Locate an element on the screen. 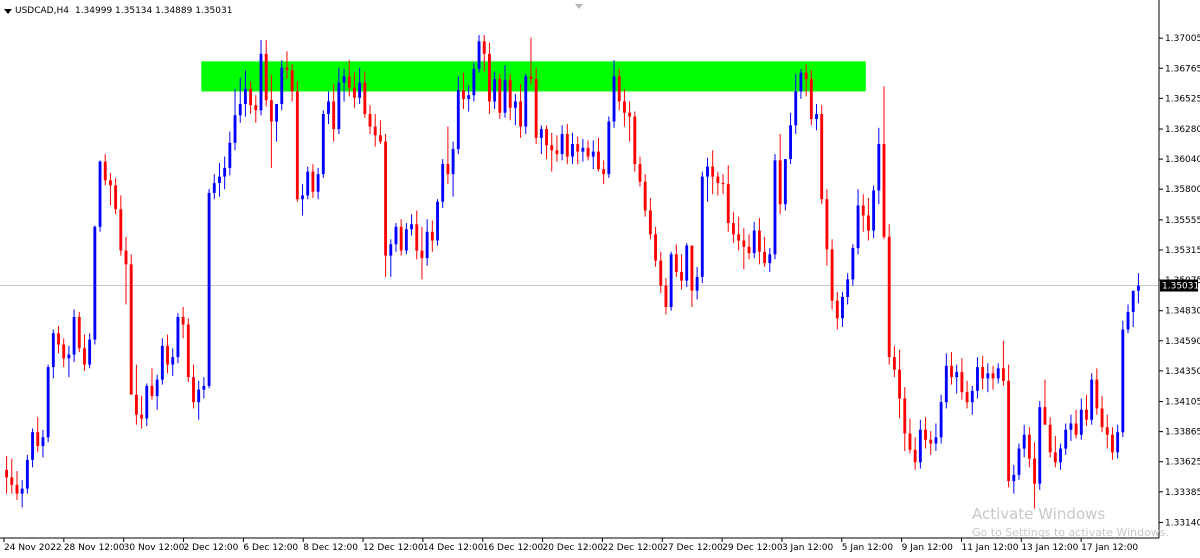  x-tick-label: 9 Jan 12:00 is located at coordinates (928, 548).